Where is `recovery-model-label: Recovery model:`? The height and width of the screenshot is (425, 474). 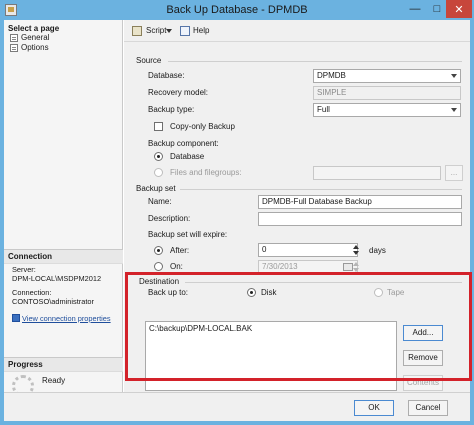
recovery-model-label: Recovery model: is located at coordinates (178, 92).